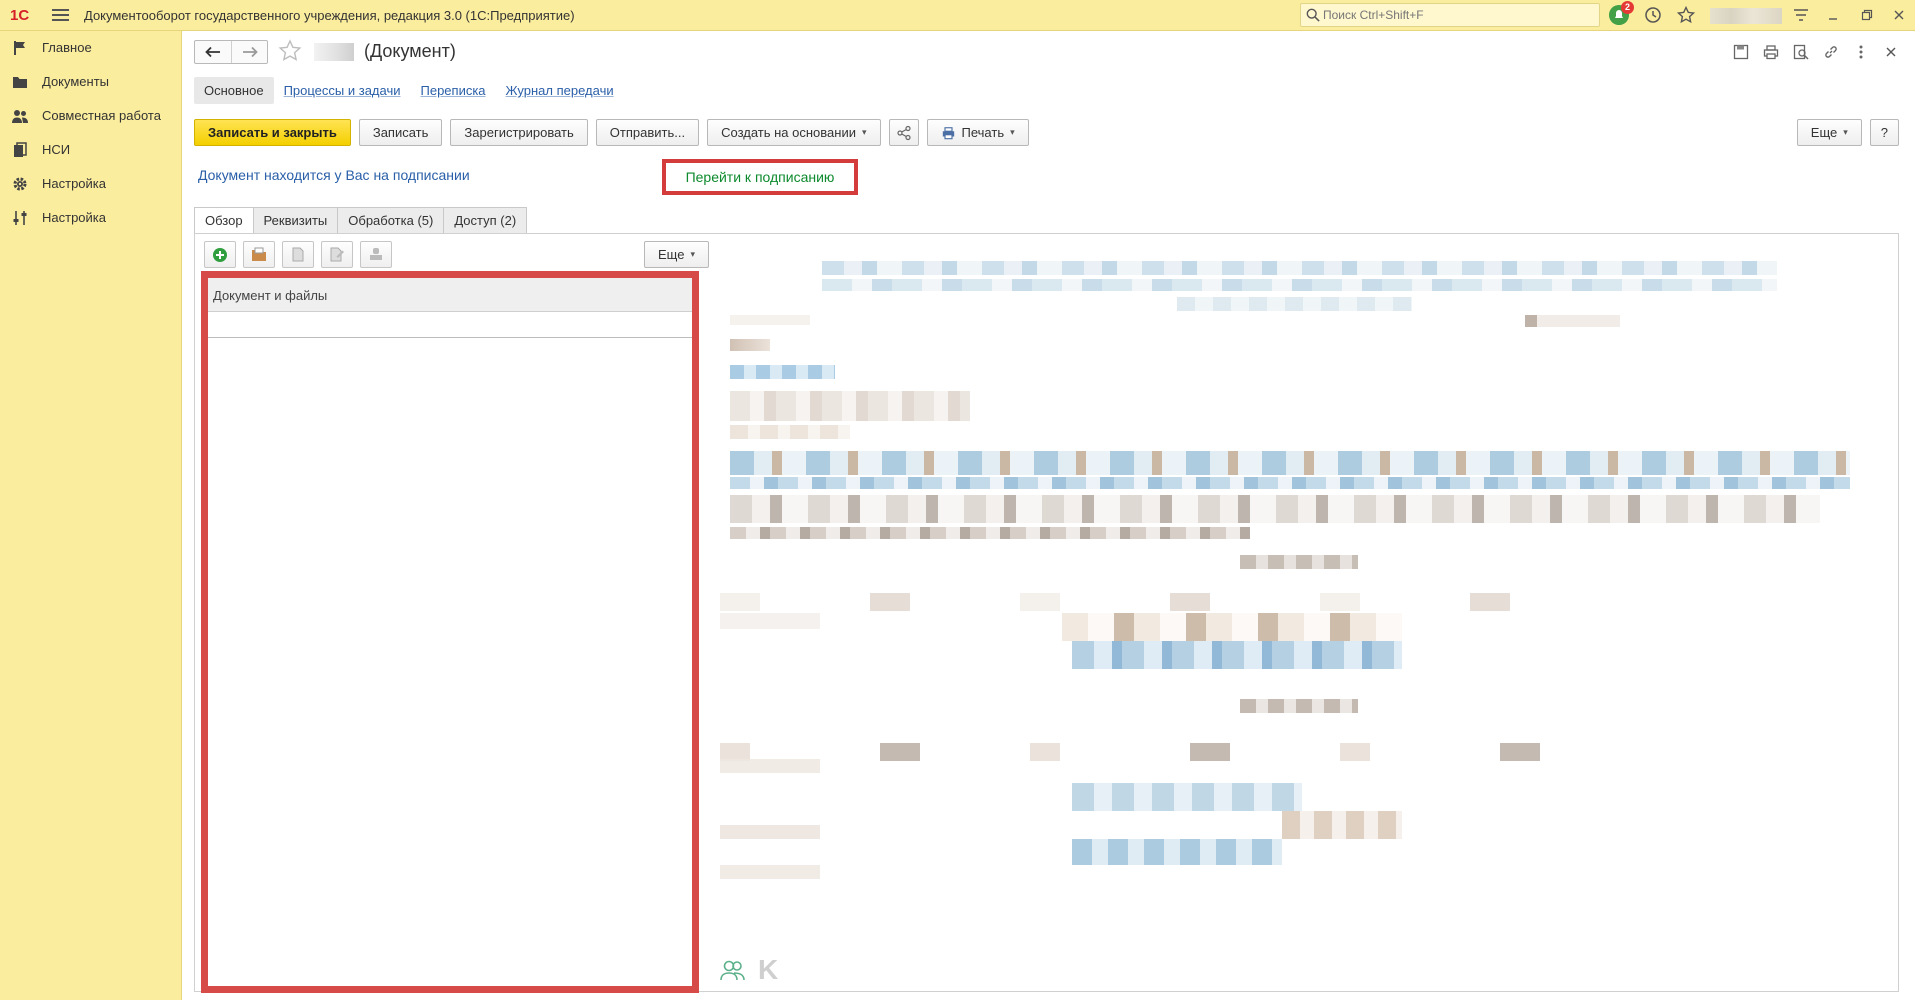  I want to click on save-file-button, so click(1741, 52).